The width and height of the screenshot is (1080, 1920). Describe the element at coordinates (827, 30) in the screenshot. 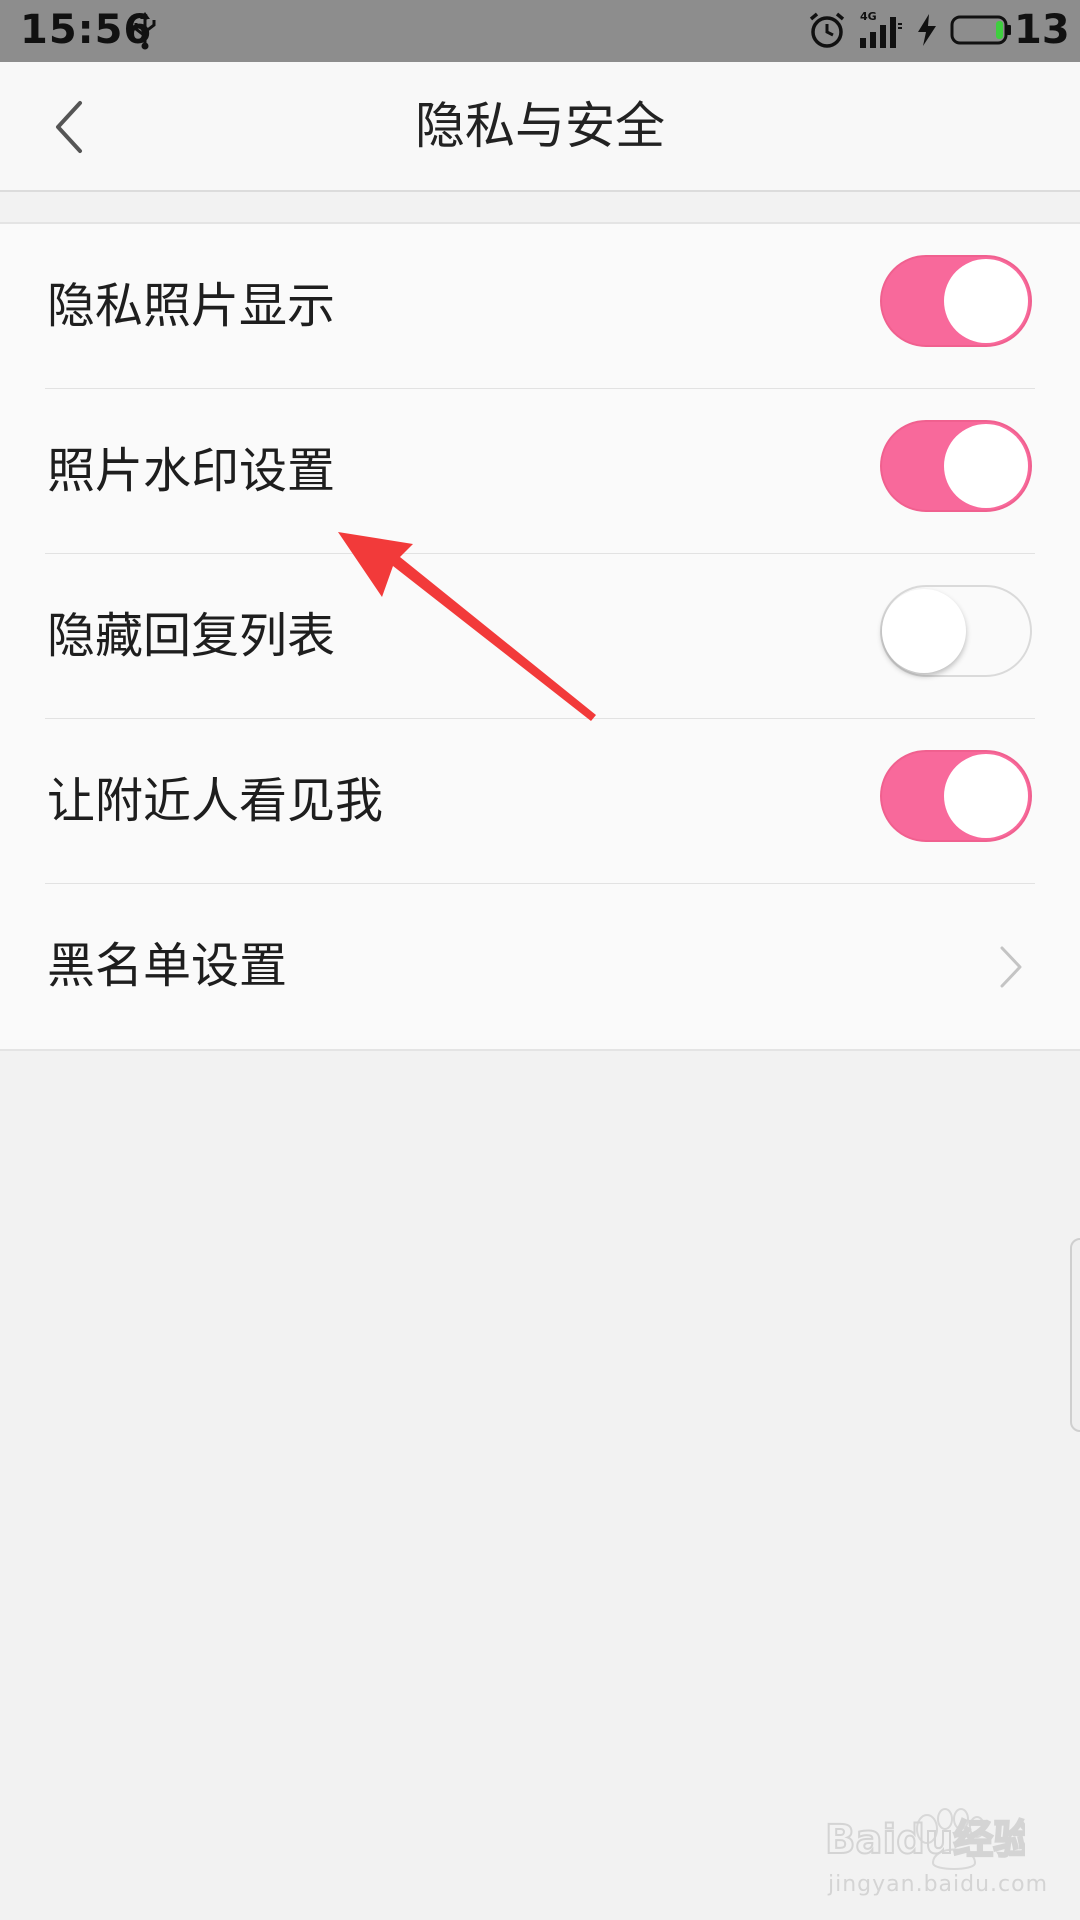

I see `alarm-clock-icon` at that location.